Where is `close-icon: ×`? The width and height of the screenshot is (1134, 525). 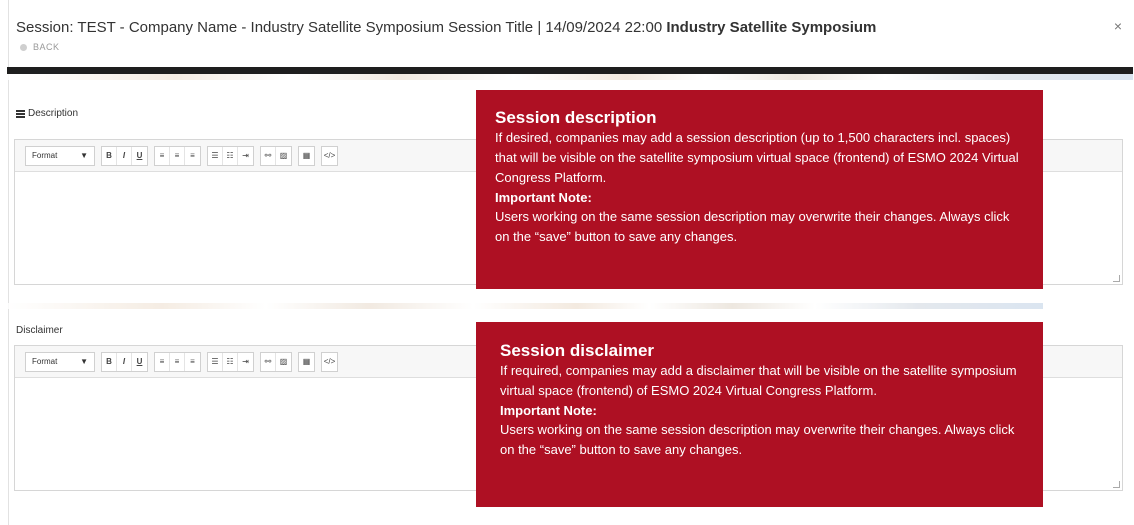 close-icon: × is located at coordinates (1118, 26).